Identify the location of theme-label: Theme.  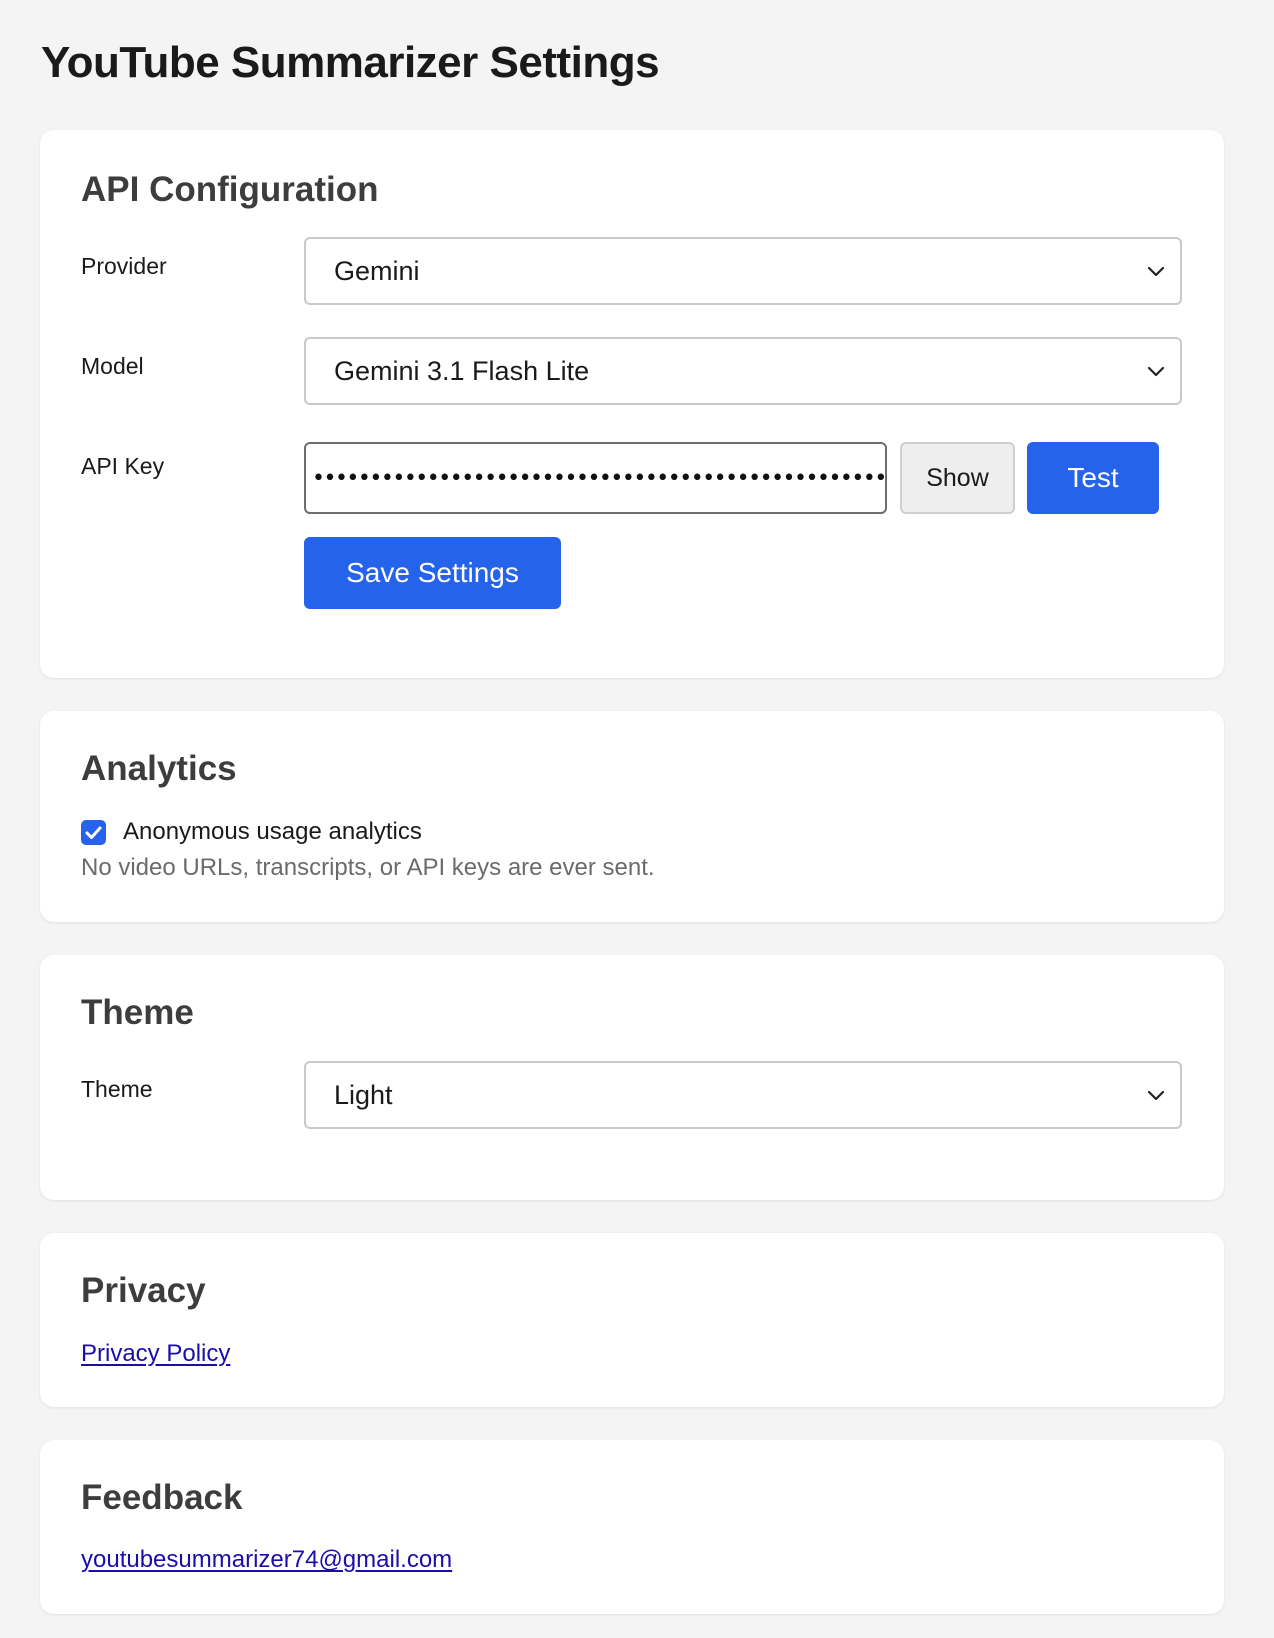
(117, 1089).